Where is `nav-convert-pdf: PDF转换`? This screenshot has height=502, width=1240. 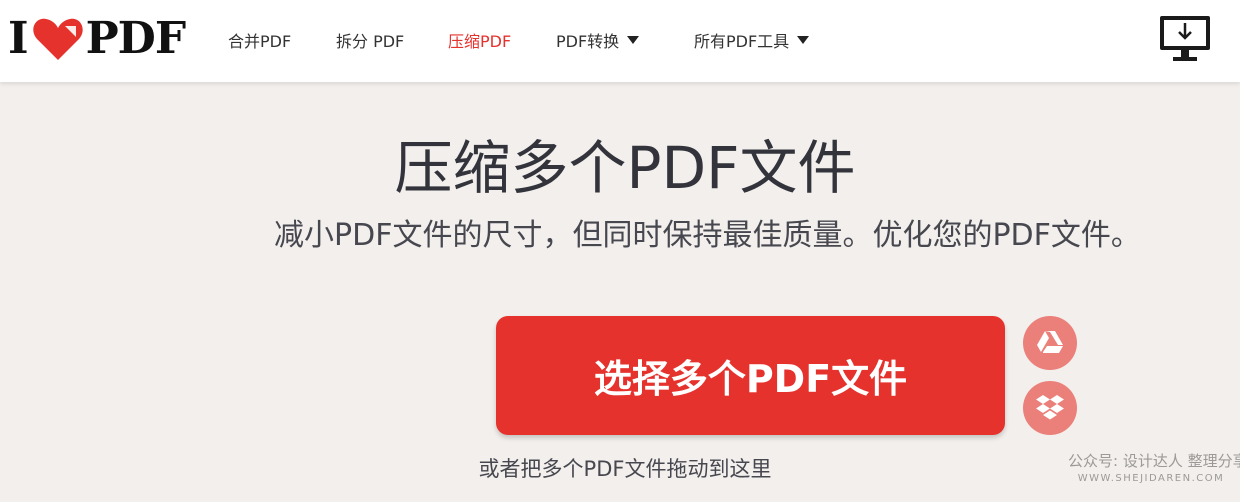 nav-convert-pdf: PDF转换 is located at coordinates (598, 40).